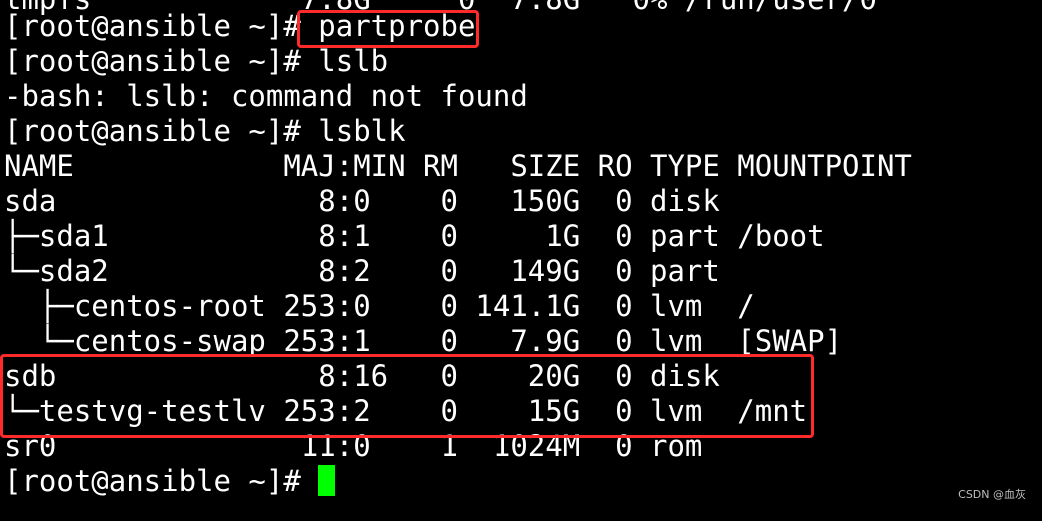 This screenshot has width=1042, height=521. What do you see at coordinates (362, 376) in the screenshot?
I see `lsblk-row-sdb: sdb 8:16 0 20G 0 disk` at bounding box center [362, 376].